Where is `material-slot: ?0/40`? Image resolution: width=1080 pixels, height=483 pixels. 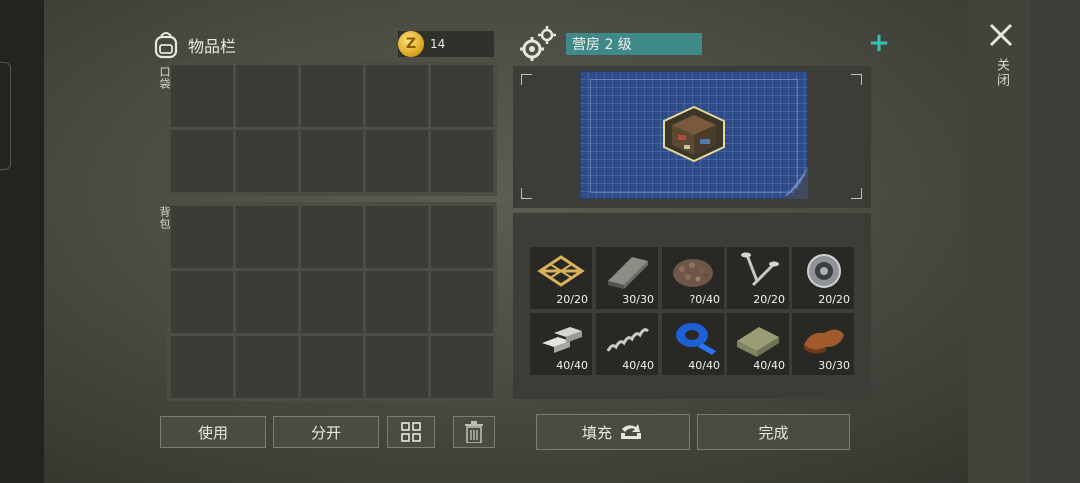
material-slot: ?0/40 is located at coordinates (693, 278).